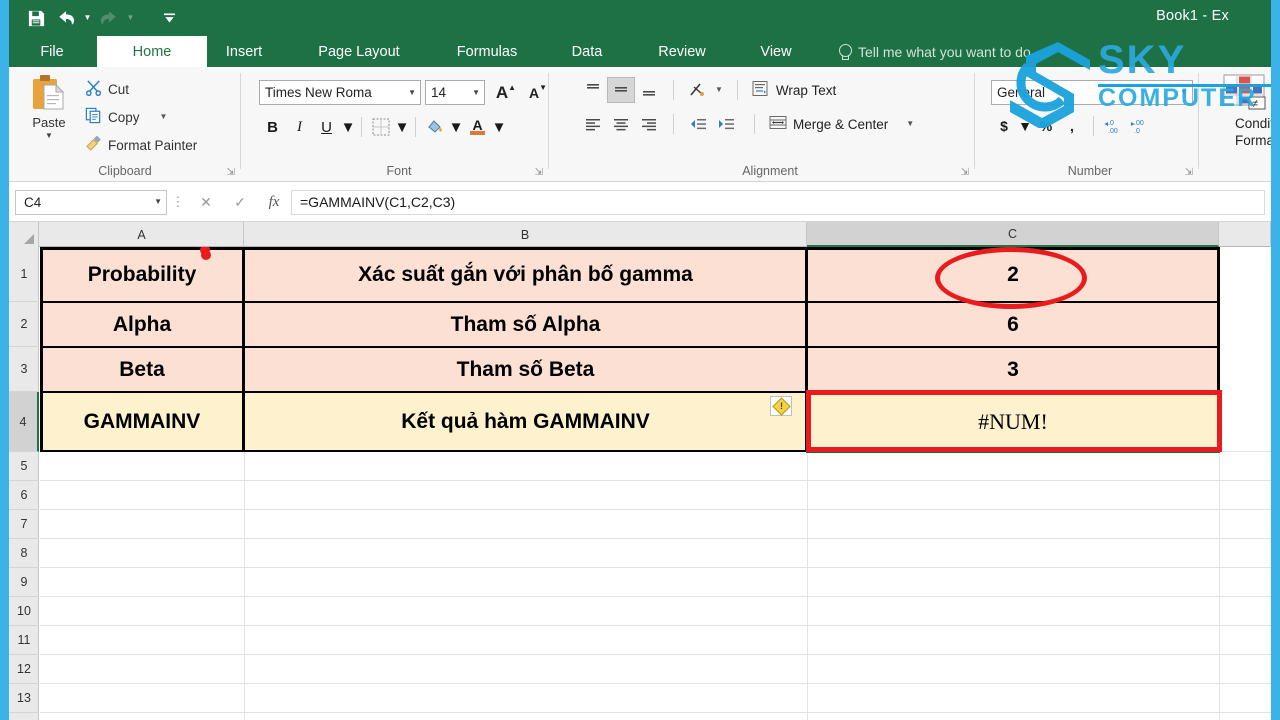 Image resolution: width=1280 pixels, height=720 pixels. I want to click on borders-dropdown-icon: ▼, so click(402, 127).